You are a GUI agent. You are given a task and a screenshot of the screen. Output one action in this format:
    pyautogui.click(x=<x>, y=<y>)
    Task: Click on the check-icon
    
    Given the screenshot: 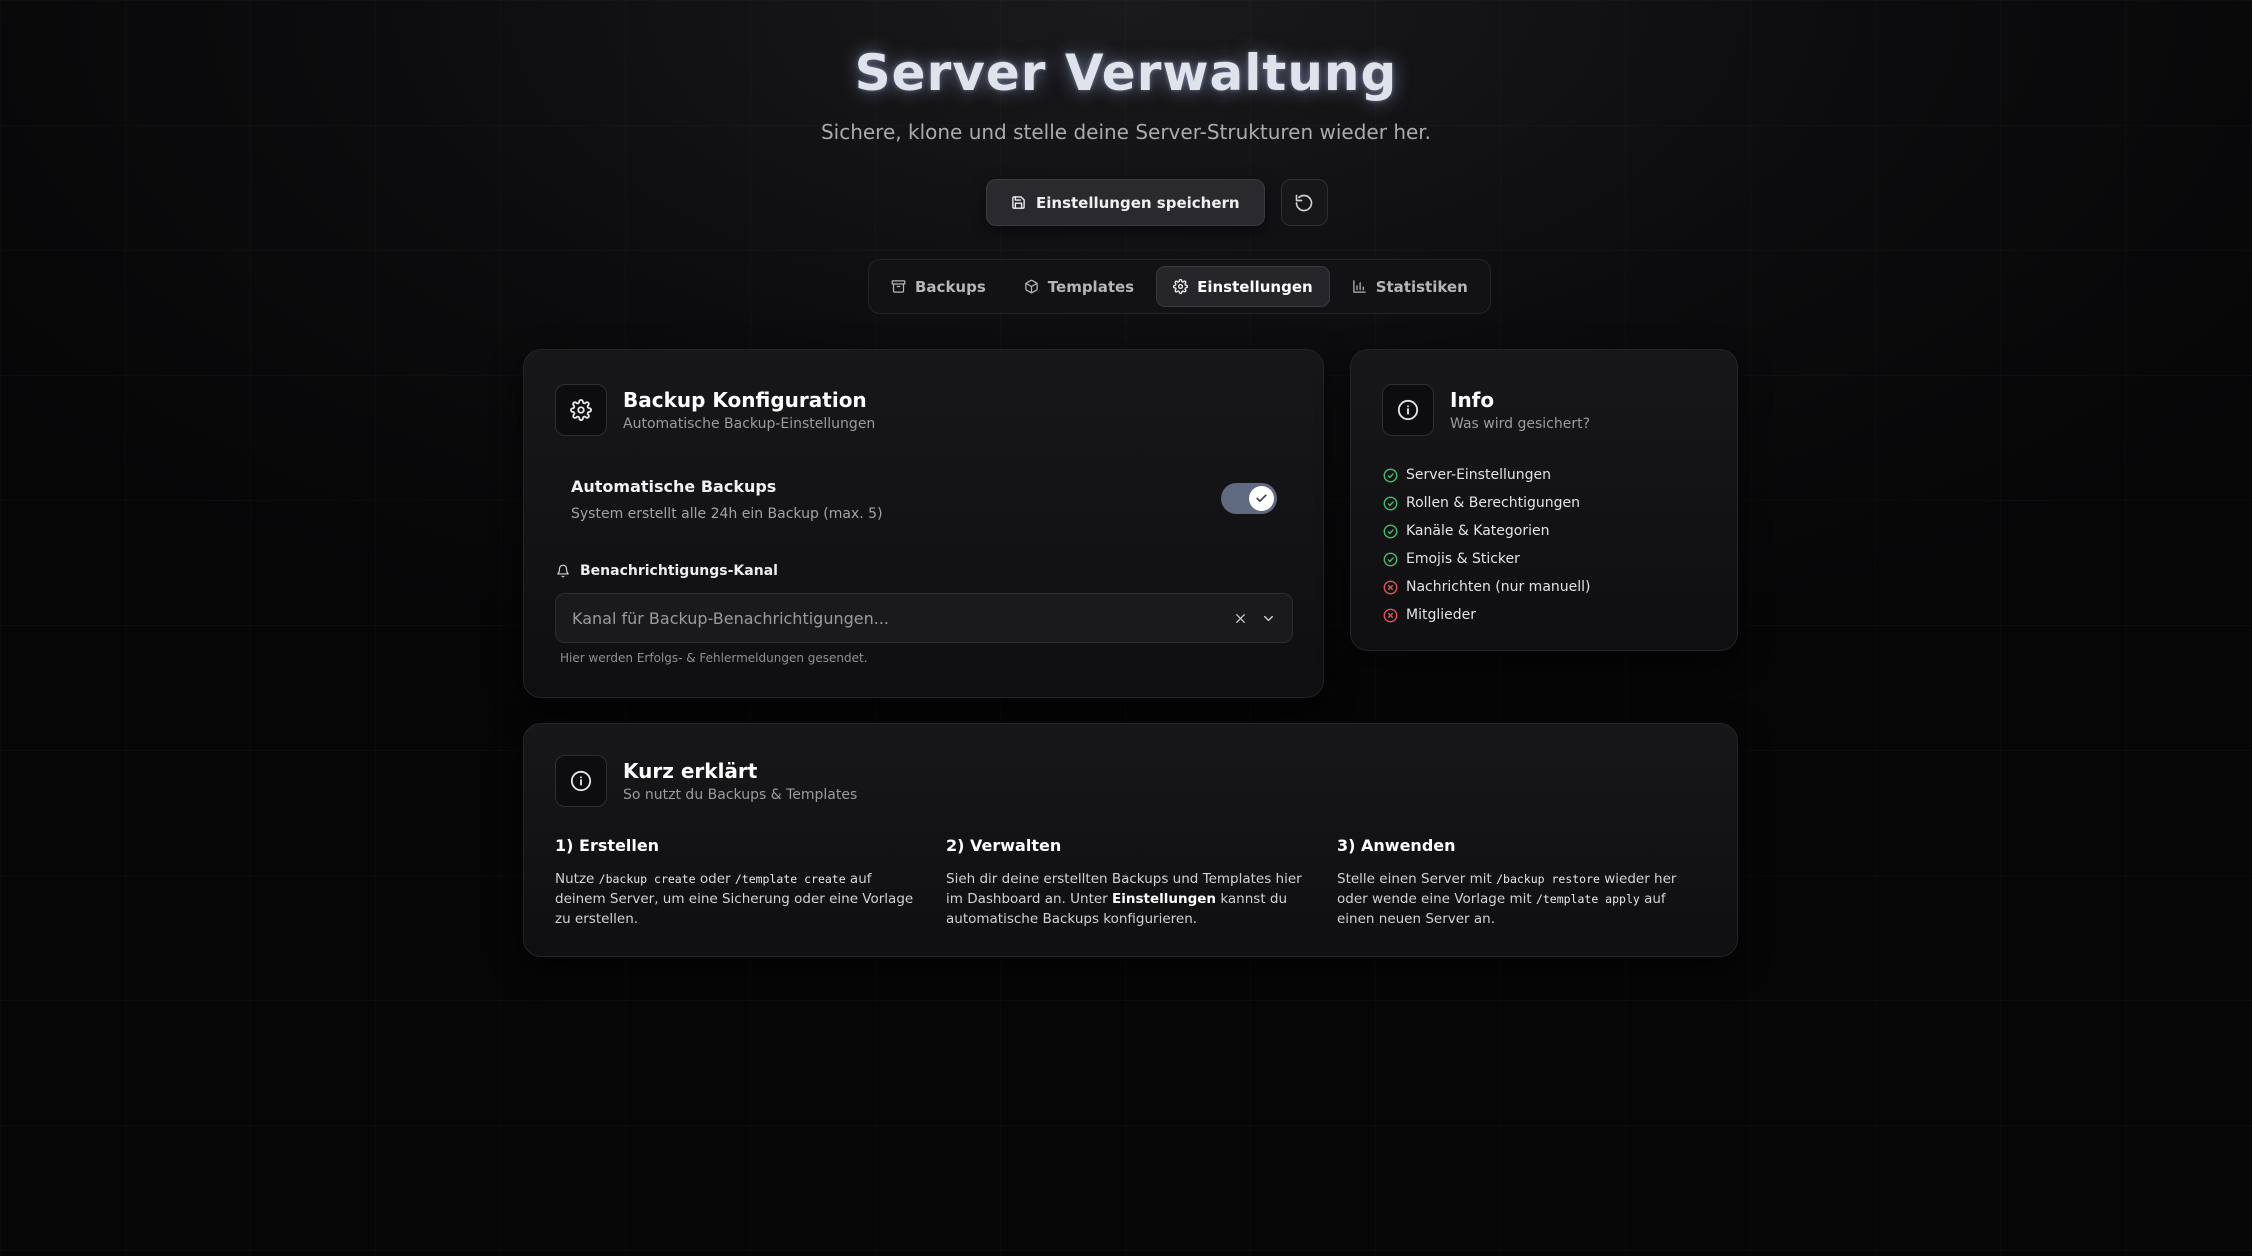 What is the action you would take?
    pyautogui.click(x=1261, y=498)
    